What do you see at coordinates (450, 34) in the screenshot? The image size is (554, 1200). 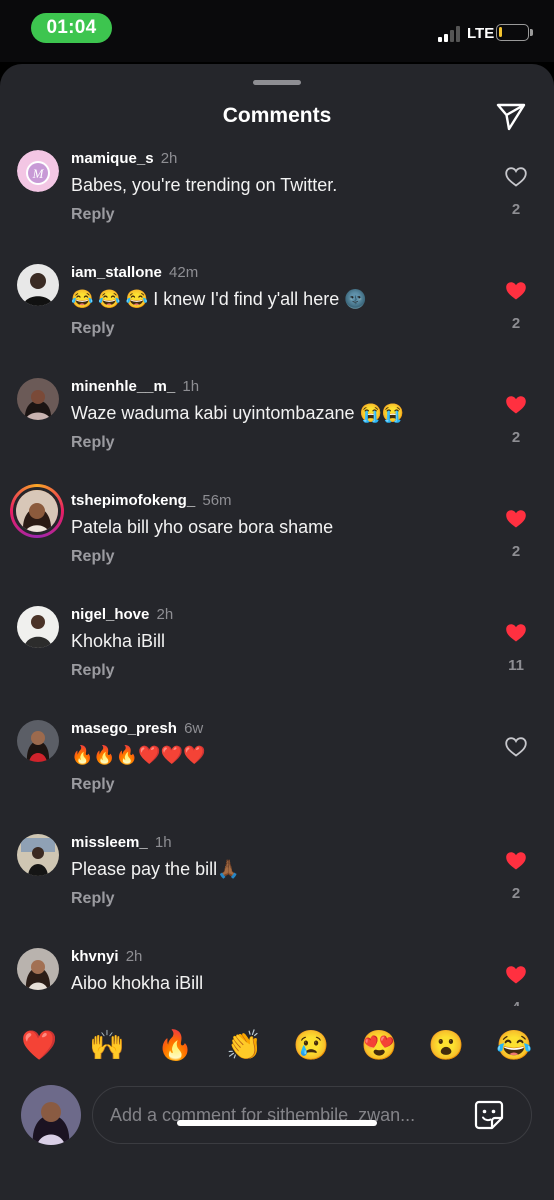 I see `signal-strength-icon` at bounding box center [450, 34].